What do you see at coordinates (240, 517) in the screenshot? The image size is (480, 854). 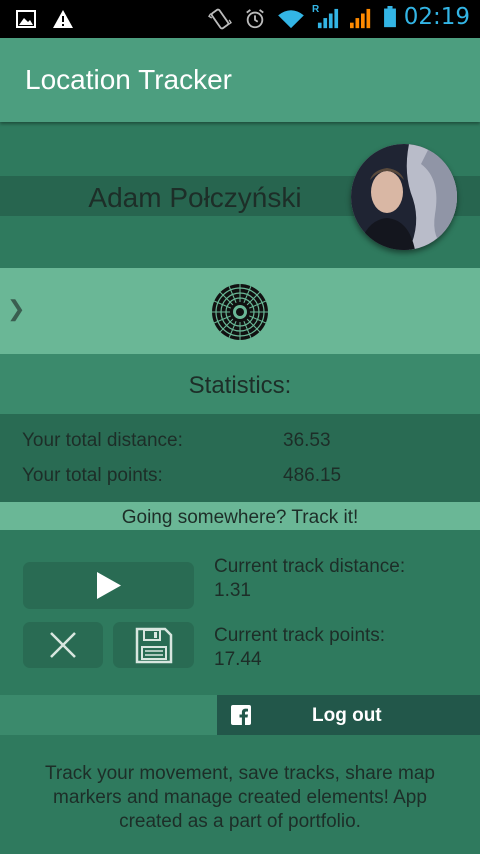 I see `tracking-banner-text: Going somewhere? Track it!` at bounding box center [240, 517].